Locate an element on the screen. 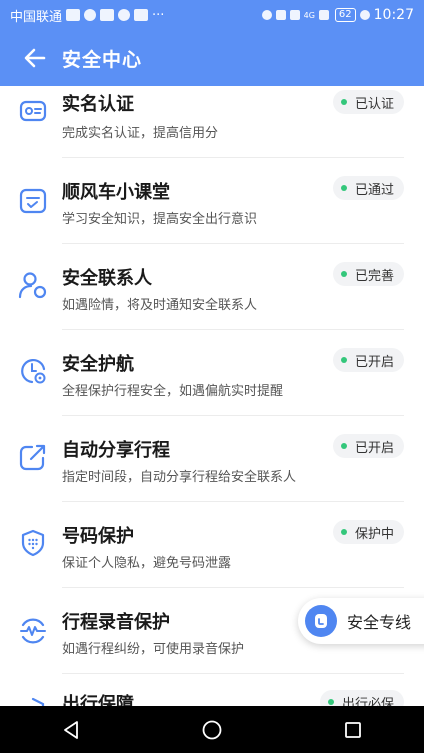  clock: 10:27 is located at coordinates (393, 15).